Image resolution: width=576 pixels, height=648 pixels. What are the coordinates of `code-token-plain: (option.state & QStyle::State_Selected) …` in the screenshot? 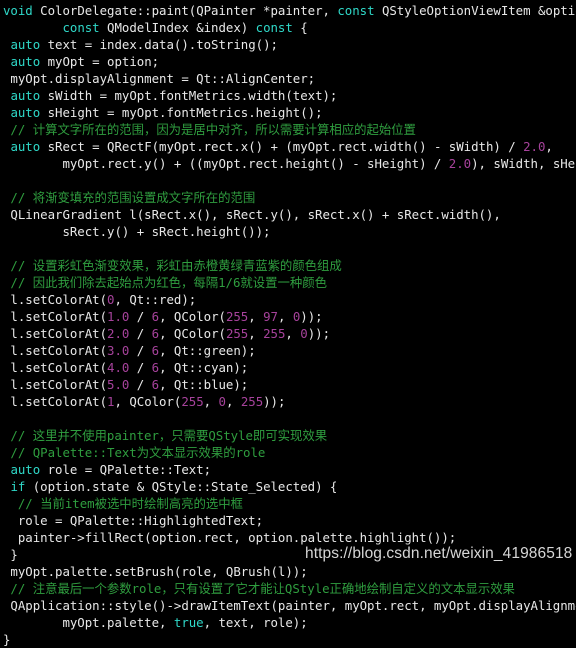 It's located at (181, 486).